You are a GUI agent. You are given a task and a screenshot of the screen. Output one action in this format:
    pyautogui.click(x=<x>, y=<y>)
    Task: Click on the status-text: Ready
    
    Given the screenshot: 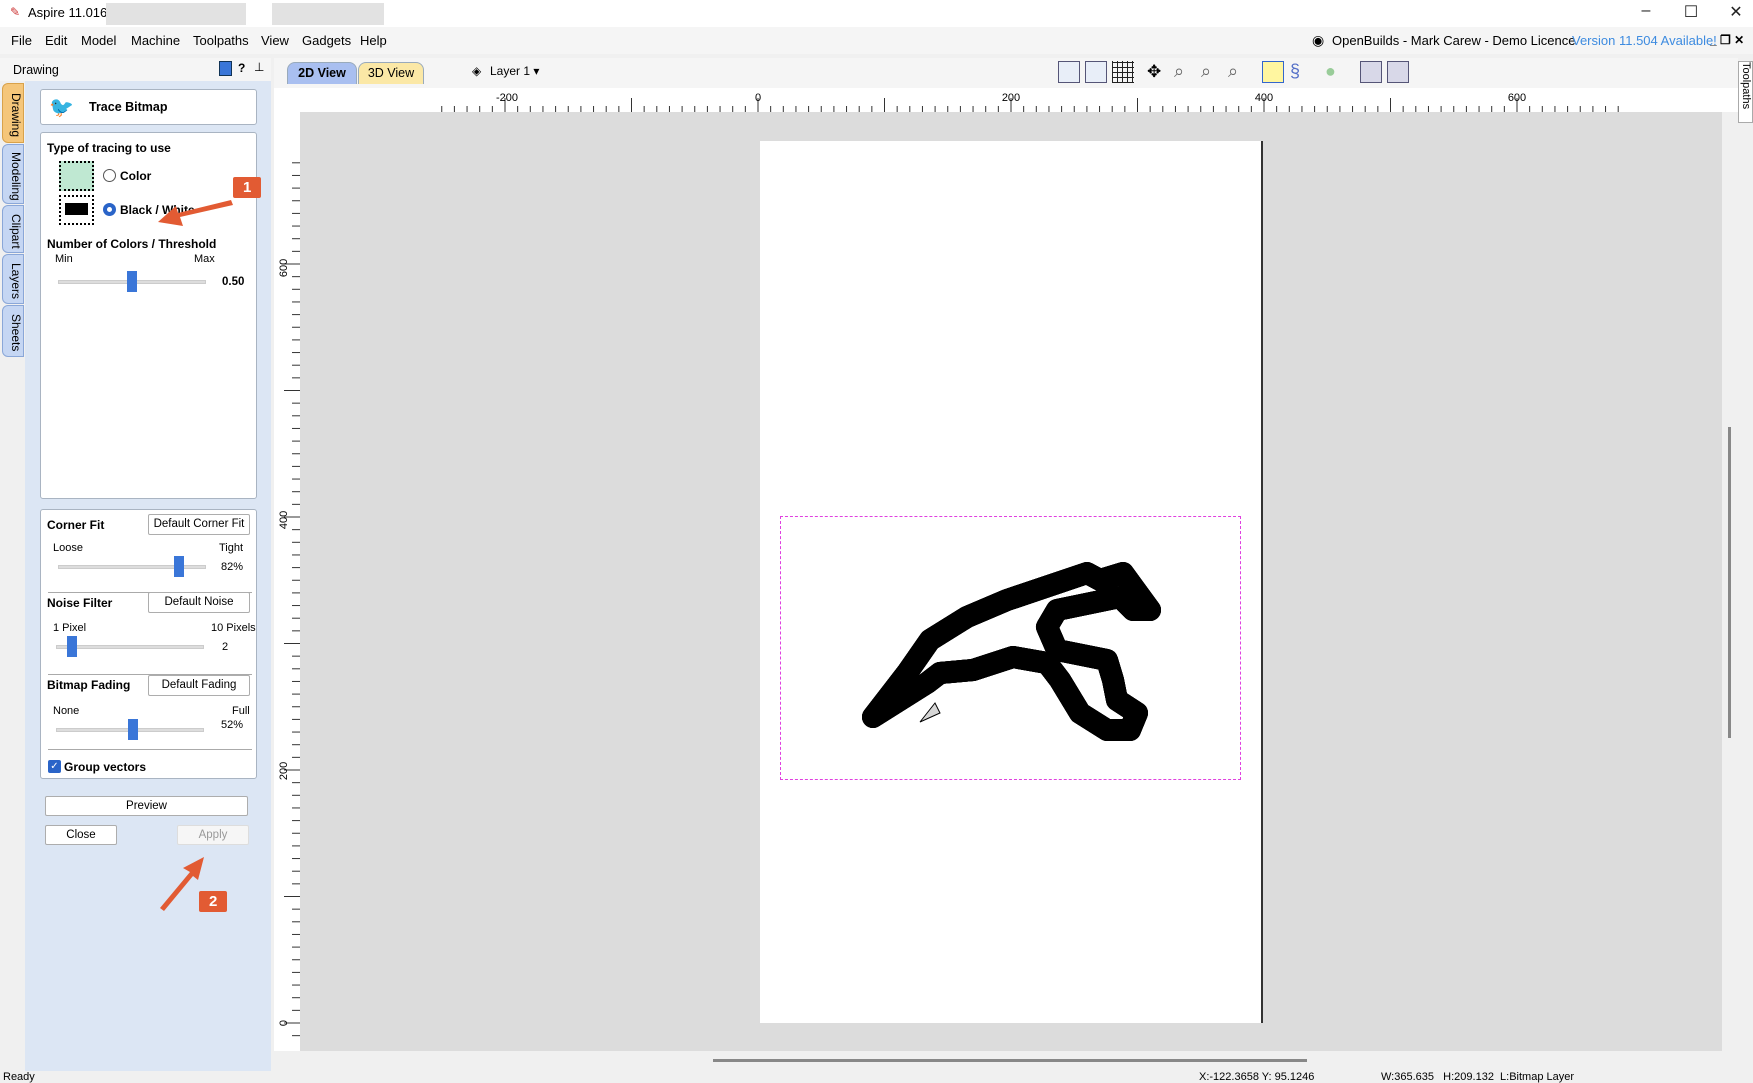 What is the action you would take?
    pyautogui.click(x=19, y=1077)
    